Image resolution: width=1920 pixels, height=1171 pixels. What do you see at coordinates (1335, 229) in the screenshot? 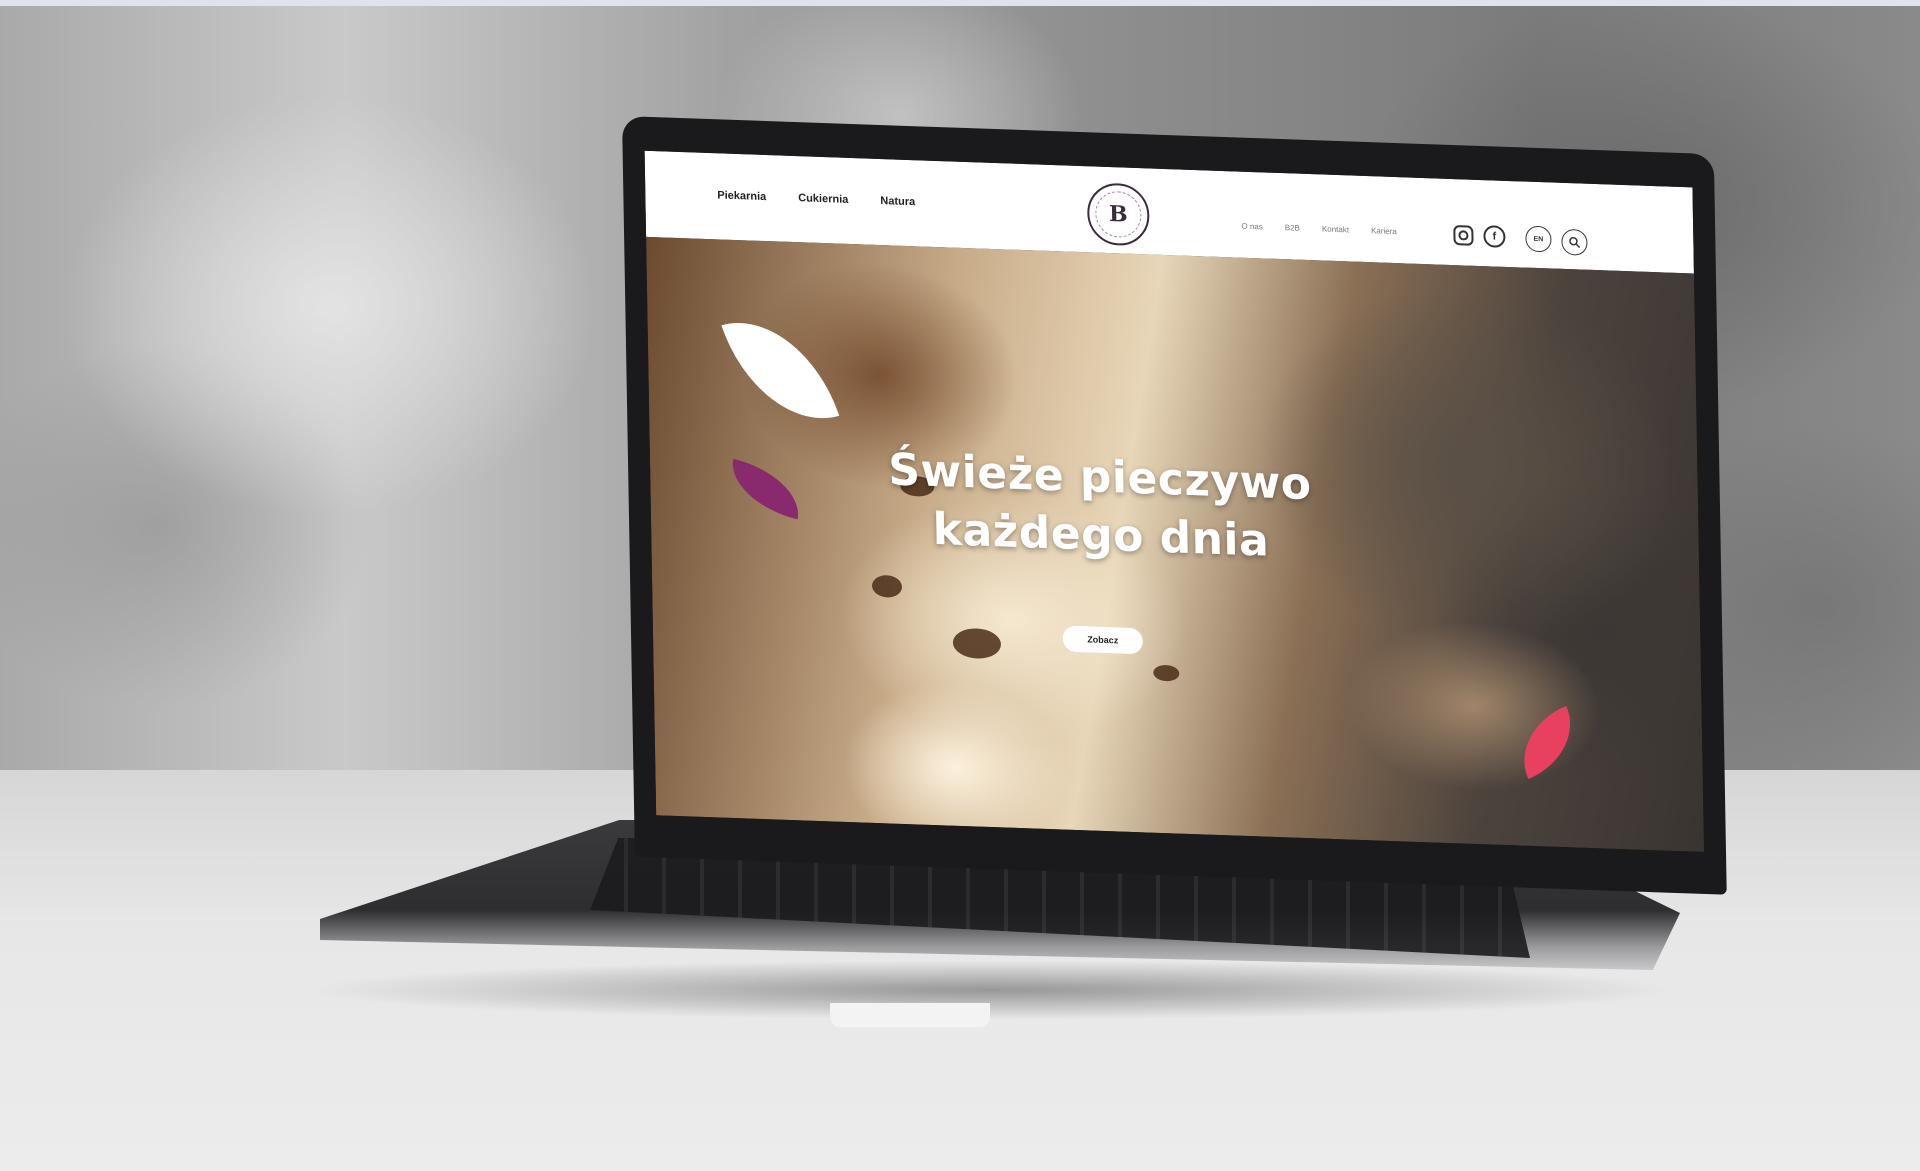
I see `nav-item-kontakt: Kontakt` at bounding box center [1335, 229].